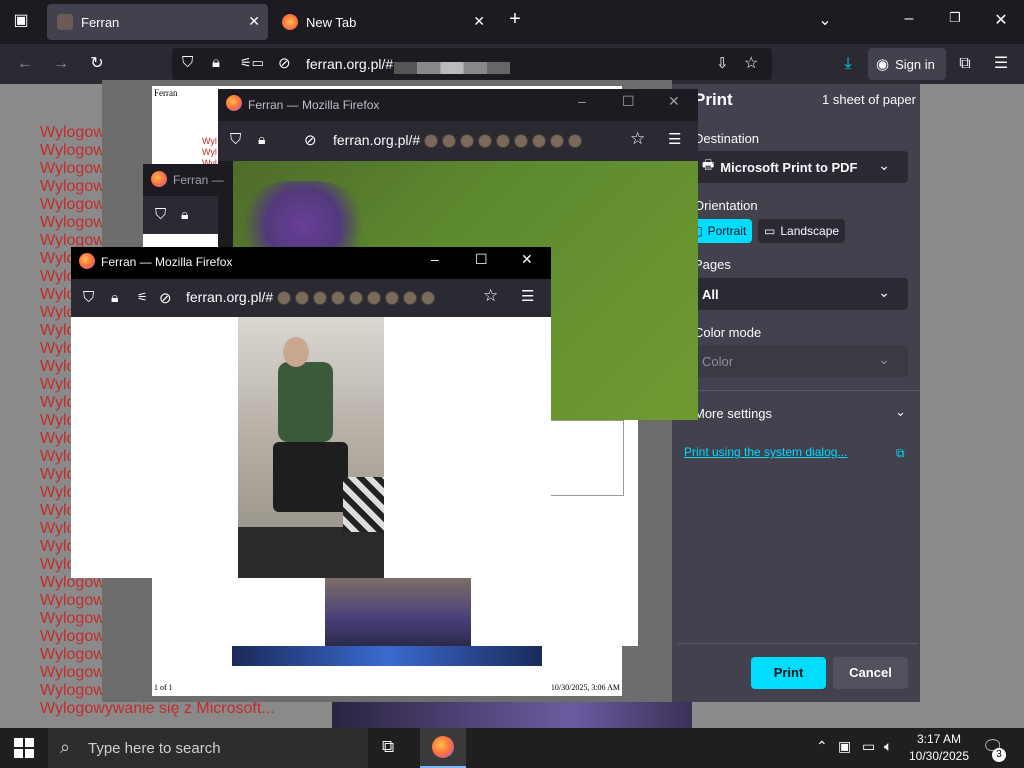 The height and width of the screenshot is (768, 1024). I want to click on orientation-label: Orientation, so click(726, 205).